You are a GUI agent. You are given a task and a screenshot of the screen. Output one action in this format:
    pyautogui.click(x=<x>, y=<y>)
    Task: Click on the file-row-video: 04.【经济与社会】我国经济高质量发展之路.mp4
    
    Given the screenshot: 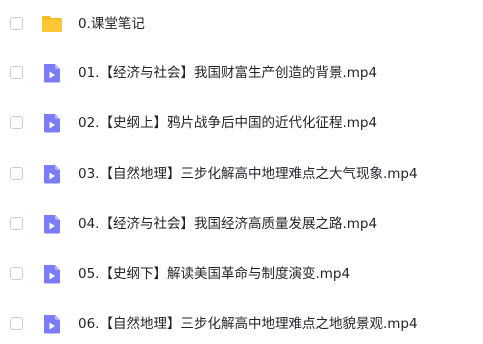 What is the action you would take?
    pyautogui.click(x=241, y=224)
    